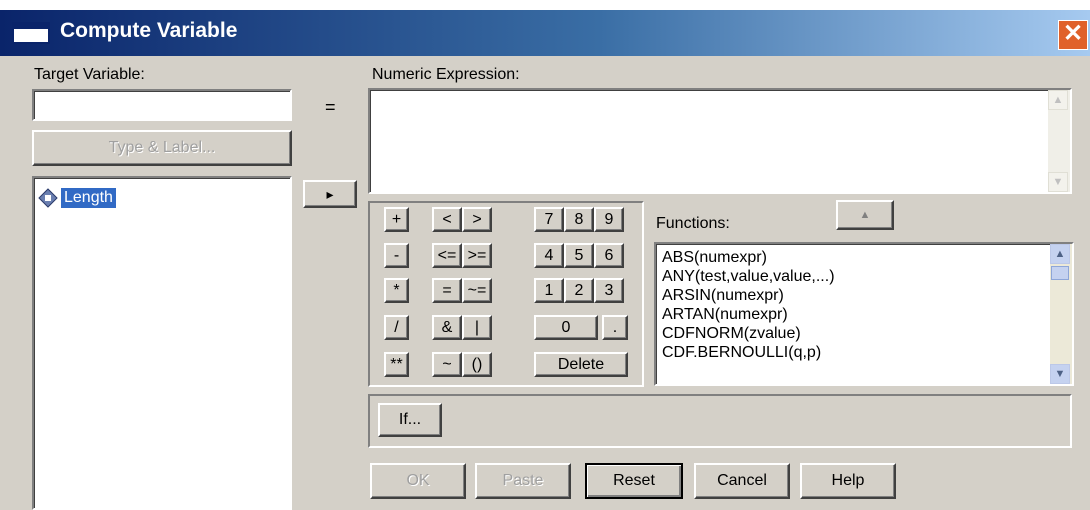 This screenshot has height=510, width=1090. What do you see at coordinates (609, 219) in the screenshot?
I see `key-9: 9` at bounding box center [609, 219].